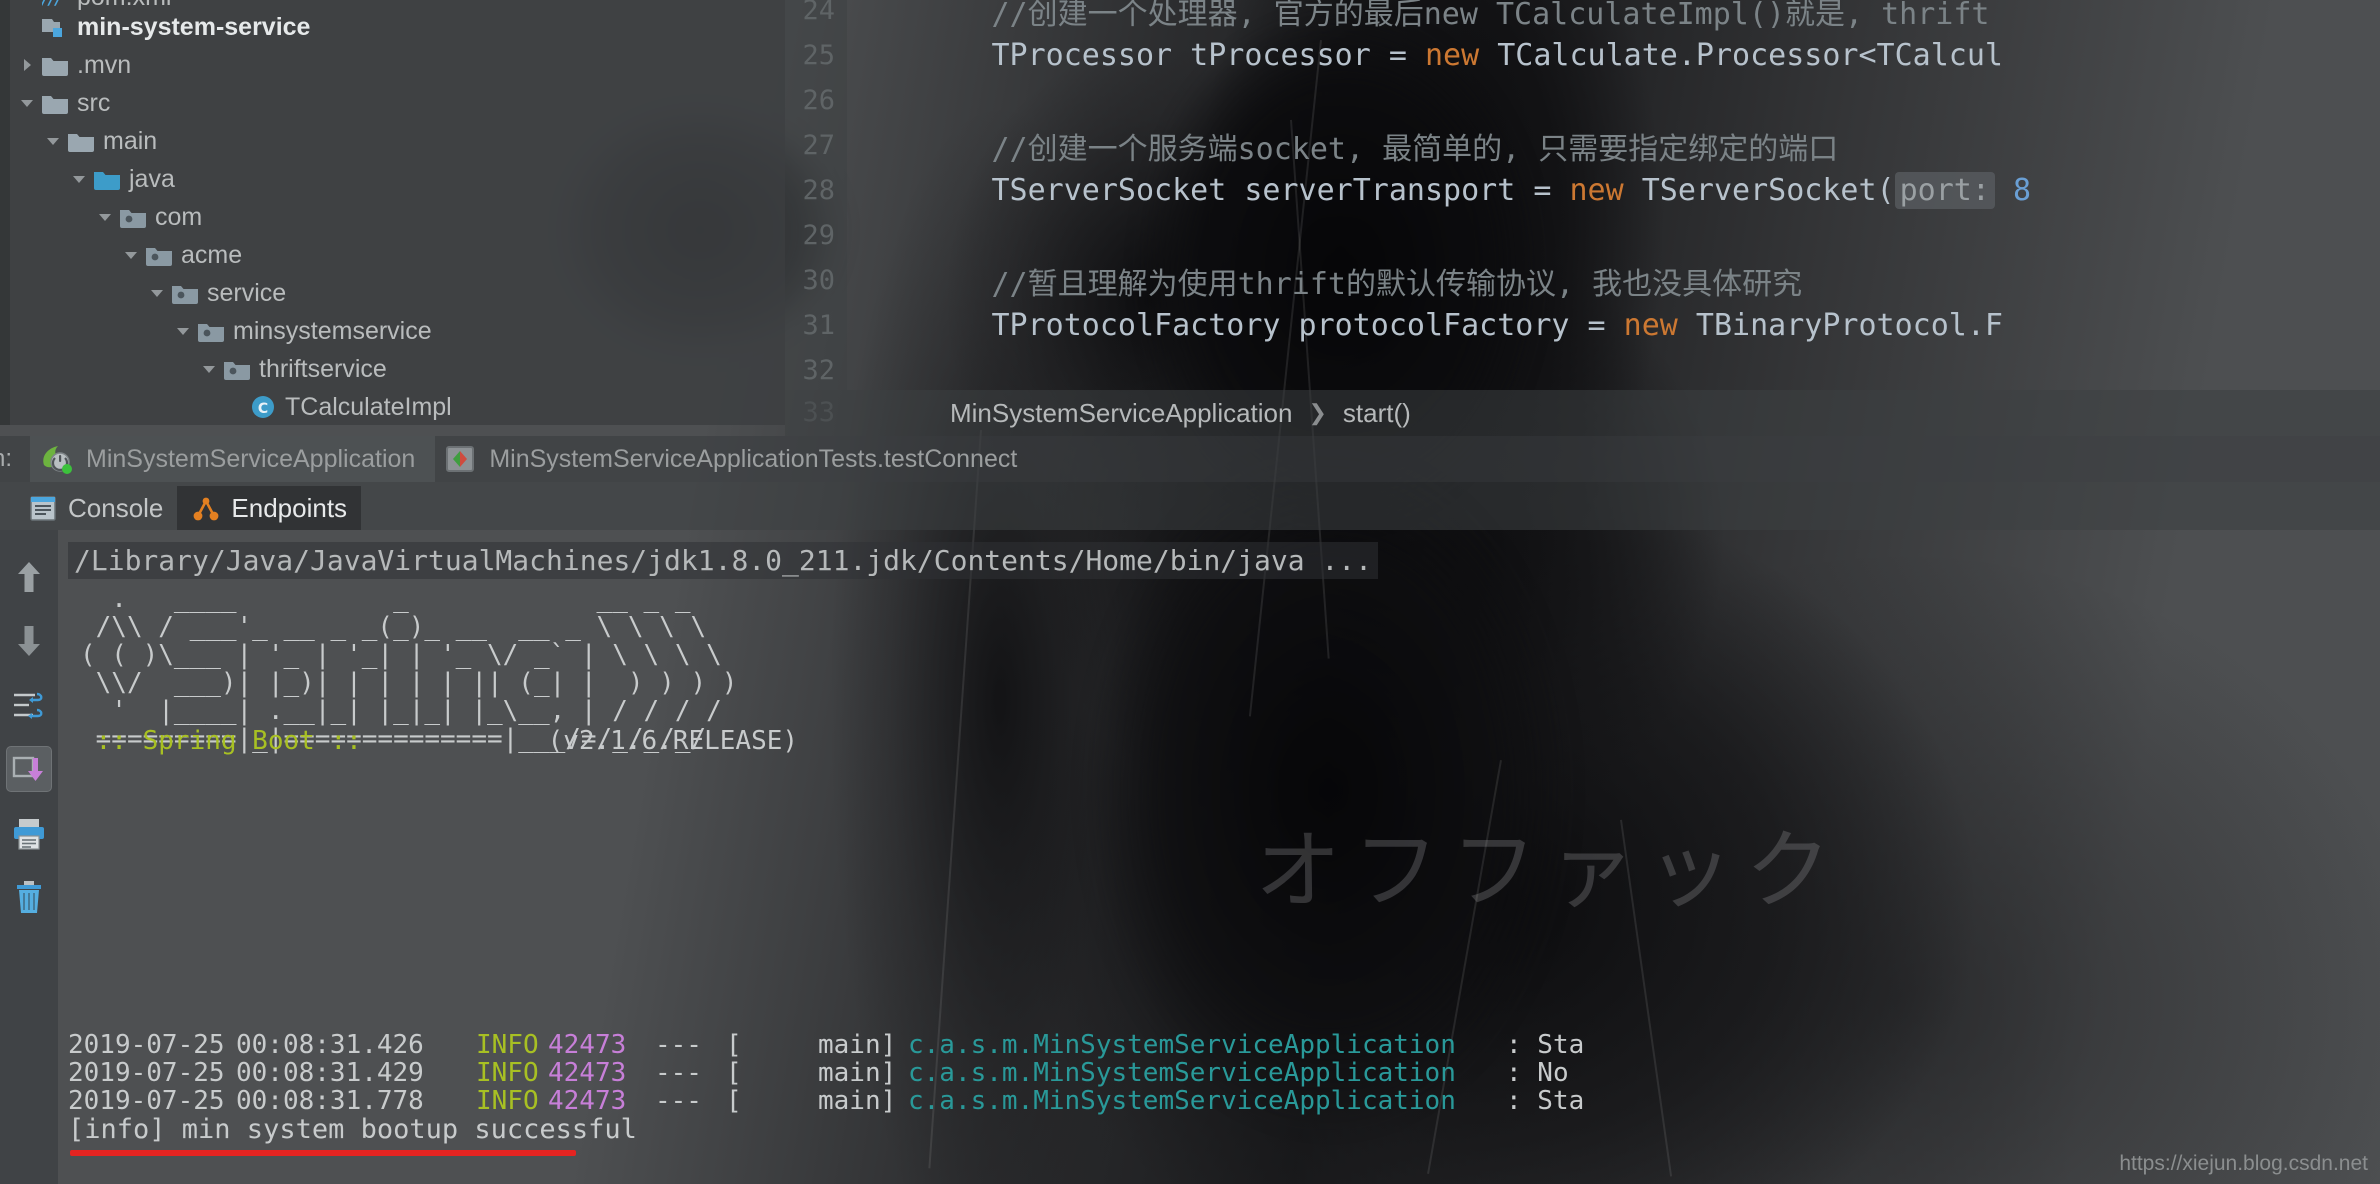 The image size is (2380, 1184). Describe the element at coordinates (29, 705) in the screenshot. I see `soft-wrap-icon` at that location.